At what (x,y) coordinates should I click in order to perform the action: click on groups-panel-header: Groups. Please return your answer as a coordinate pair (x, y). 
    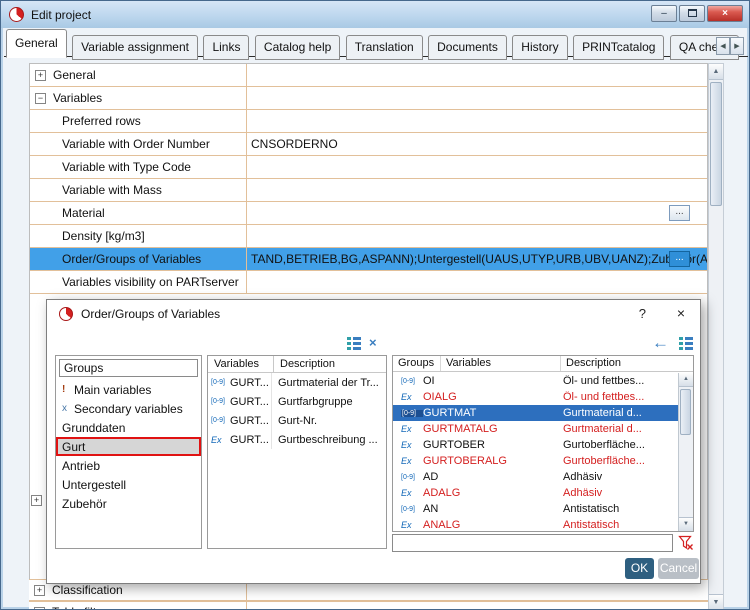
    Looking at the image, I should click on (128, 368).